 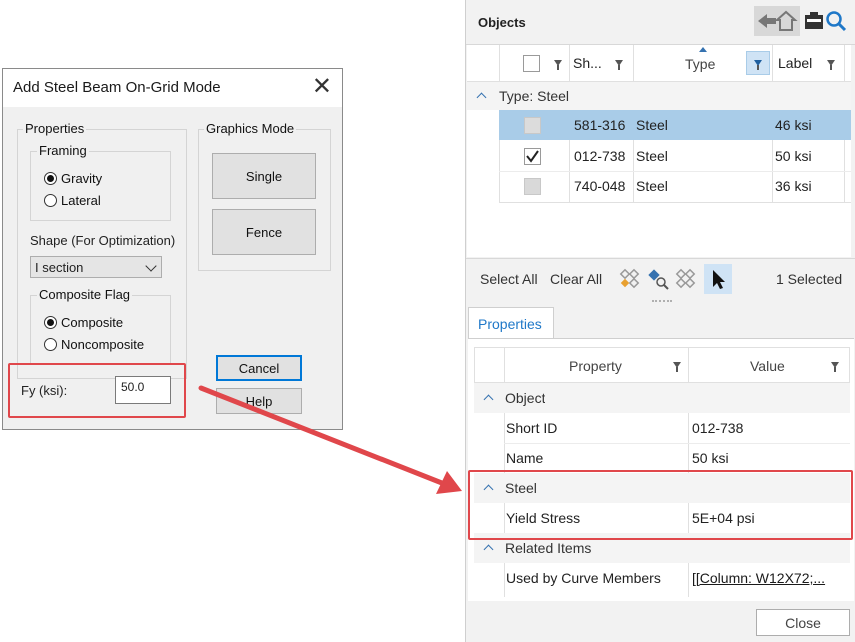 I want to click on group-object-label: Object, so click(x=525, y=398).